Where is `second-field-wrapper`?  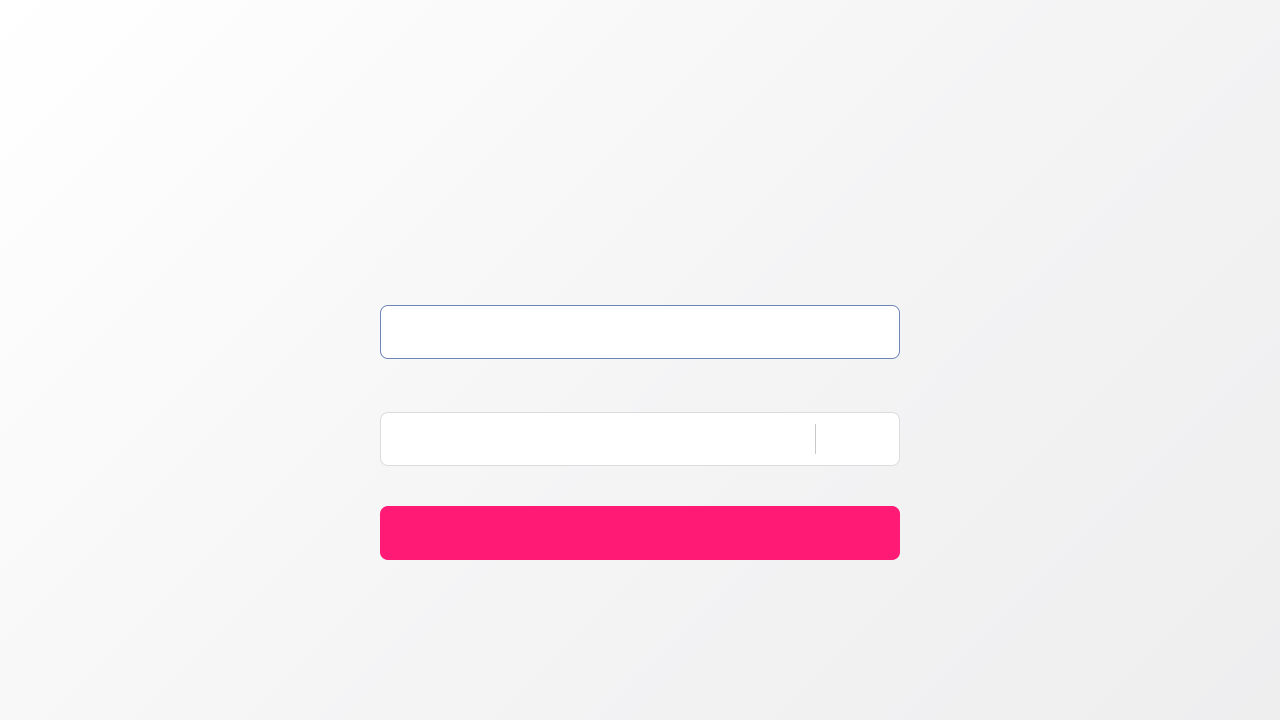 second-field-wrapper is located at coordinates (640, 439).